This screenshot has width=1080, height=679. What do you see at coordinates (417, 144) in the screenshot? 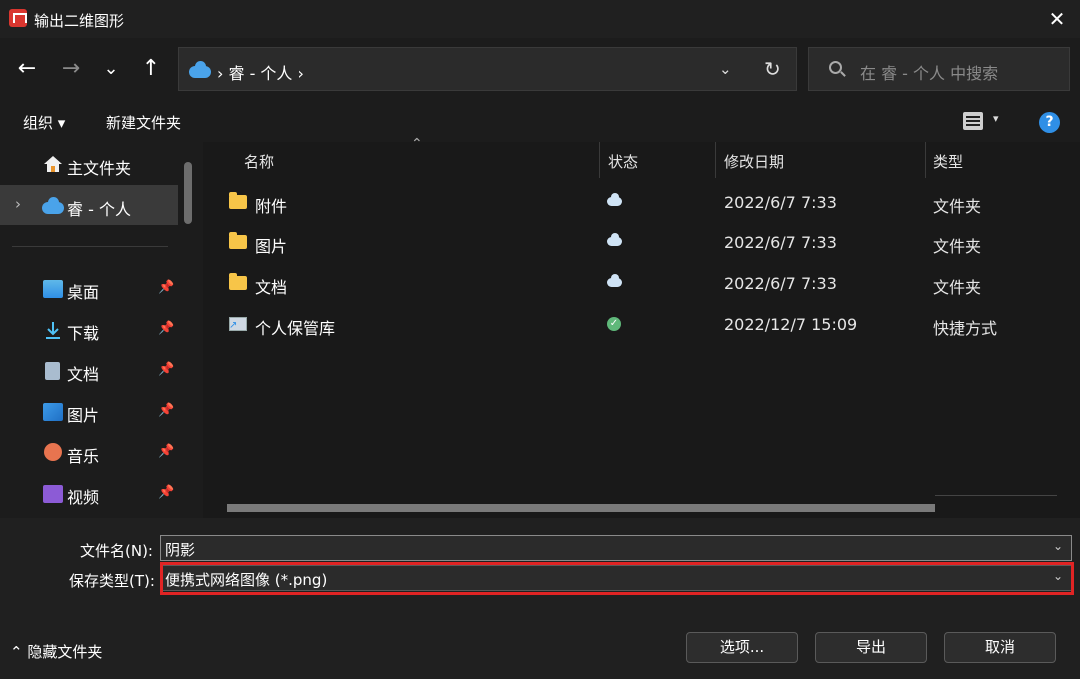
I see `sort-up-chevron-icon: ⌃` at bounding box center [417, 144].